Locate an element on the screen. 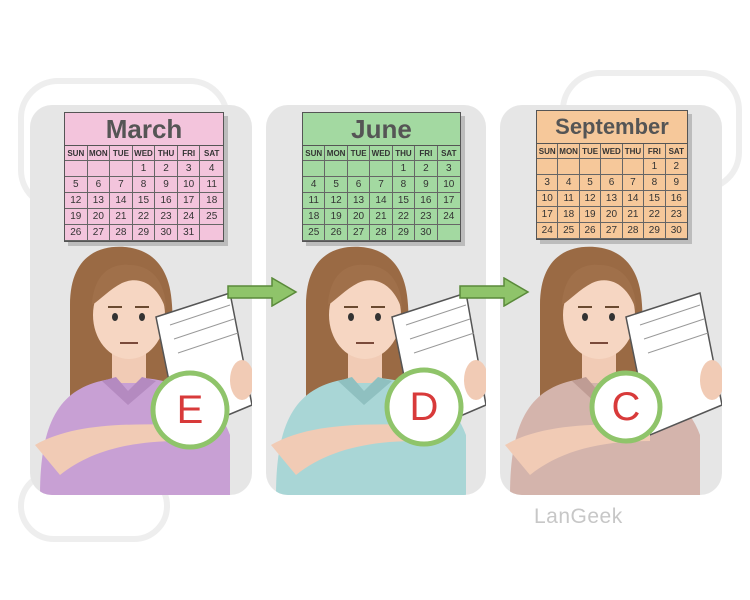  calendar-day: 14 is located at coordinates (381, 201).